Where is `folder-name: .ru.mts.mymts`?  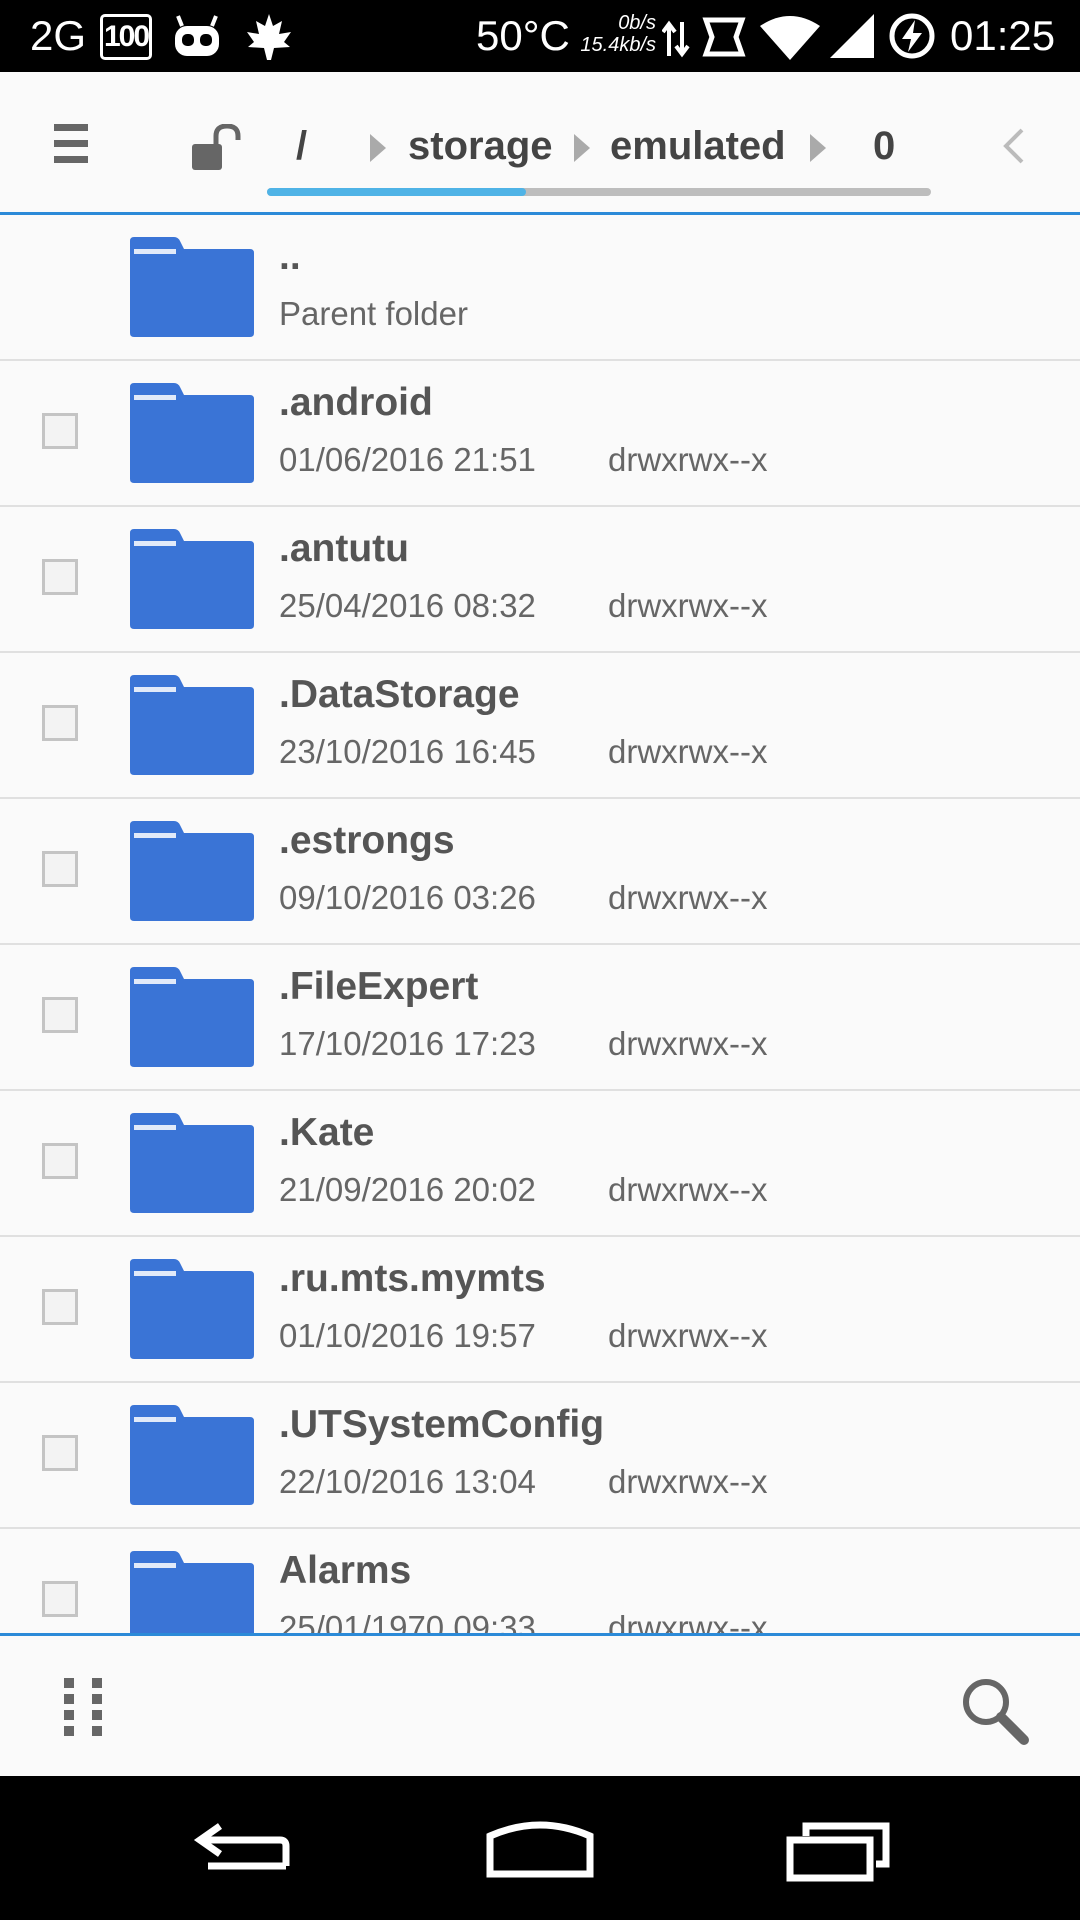 folder-name: .ru.mts.mymts is located at coordinates (412, 1278).